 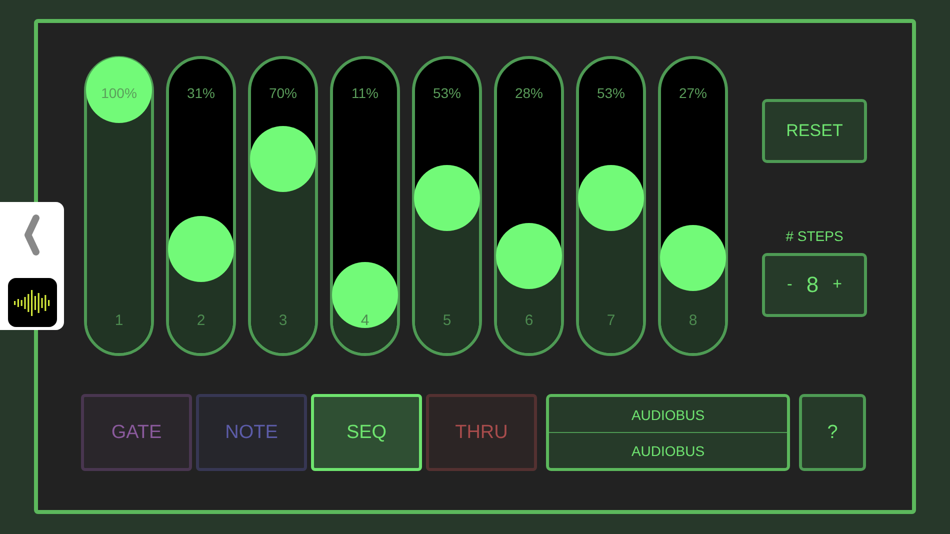 I want to click on slider-reading: 100%, so click(x=119, y=93).